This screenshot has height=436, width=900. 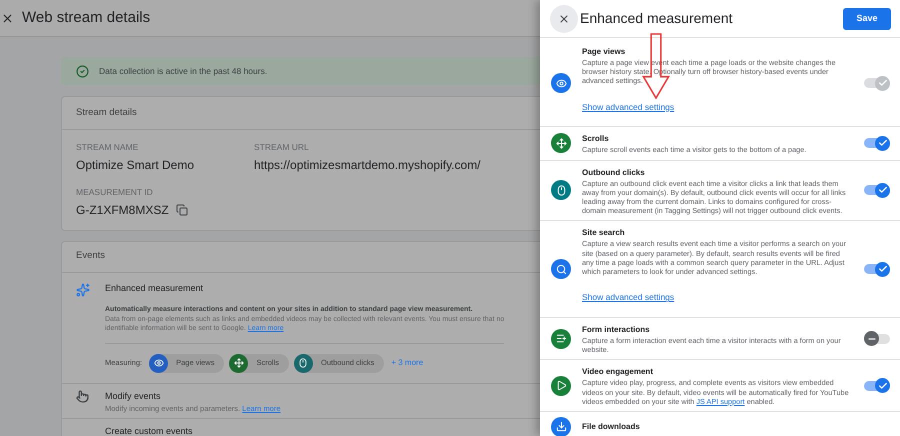 What do you see at coordinates (611, 427) in the screenshot?
I see `feature-title: File downloads` at bounding box center [611, 427].